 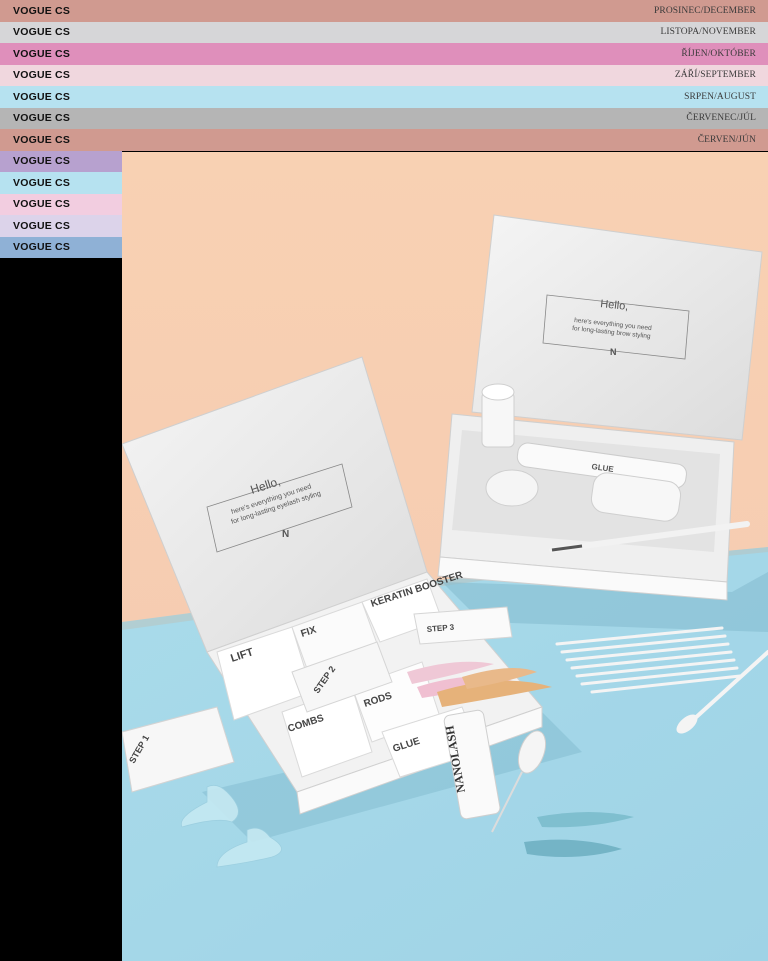 What do you see at coordinates (384, 140) in the screenshot?
I see `issue-strip: VOGUE CS ČERVEN/JÚN` at bounding box center [384, 140].